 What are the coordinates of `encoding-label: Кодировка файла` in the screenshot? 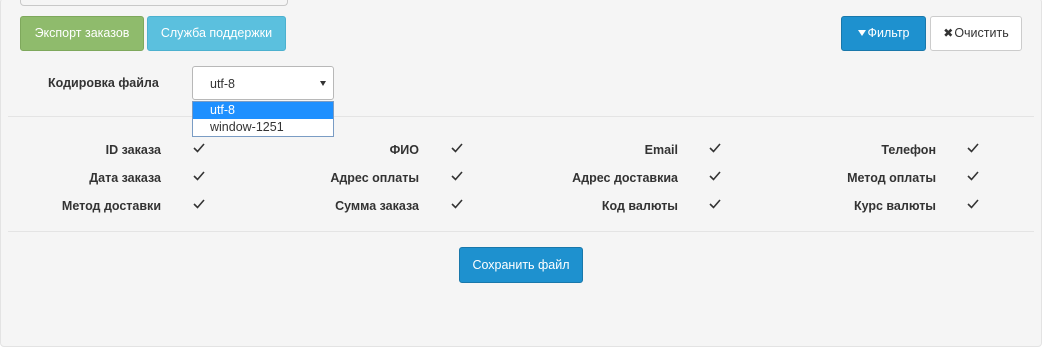 It's located at (103, 83).